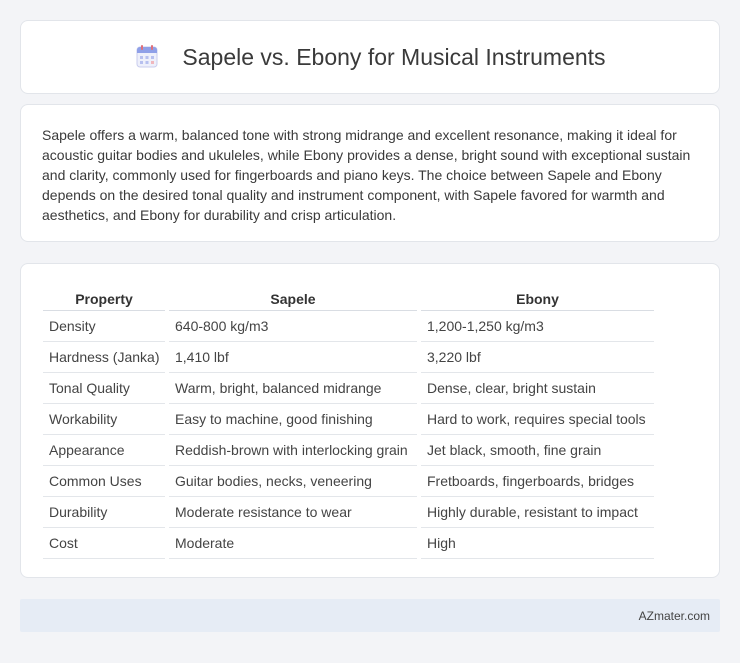 This screenshot has height=663, width=740. I want to click on sapele-cell: 1,410 lbf, so click(293, 357).